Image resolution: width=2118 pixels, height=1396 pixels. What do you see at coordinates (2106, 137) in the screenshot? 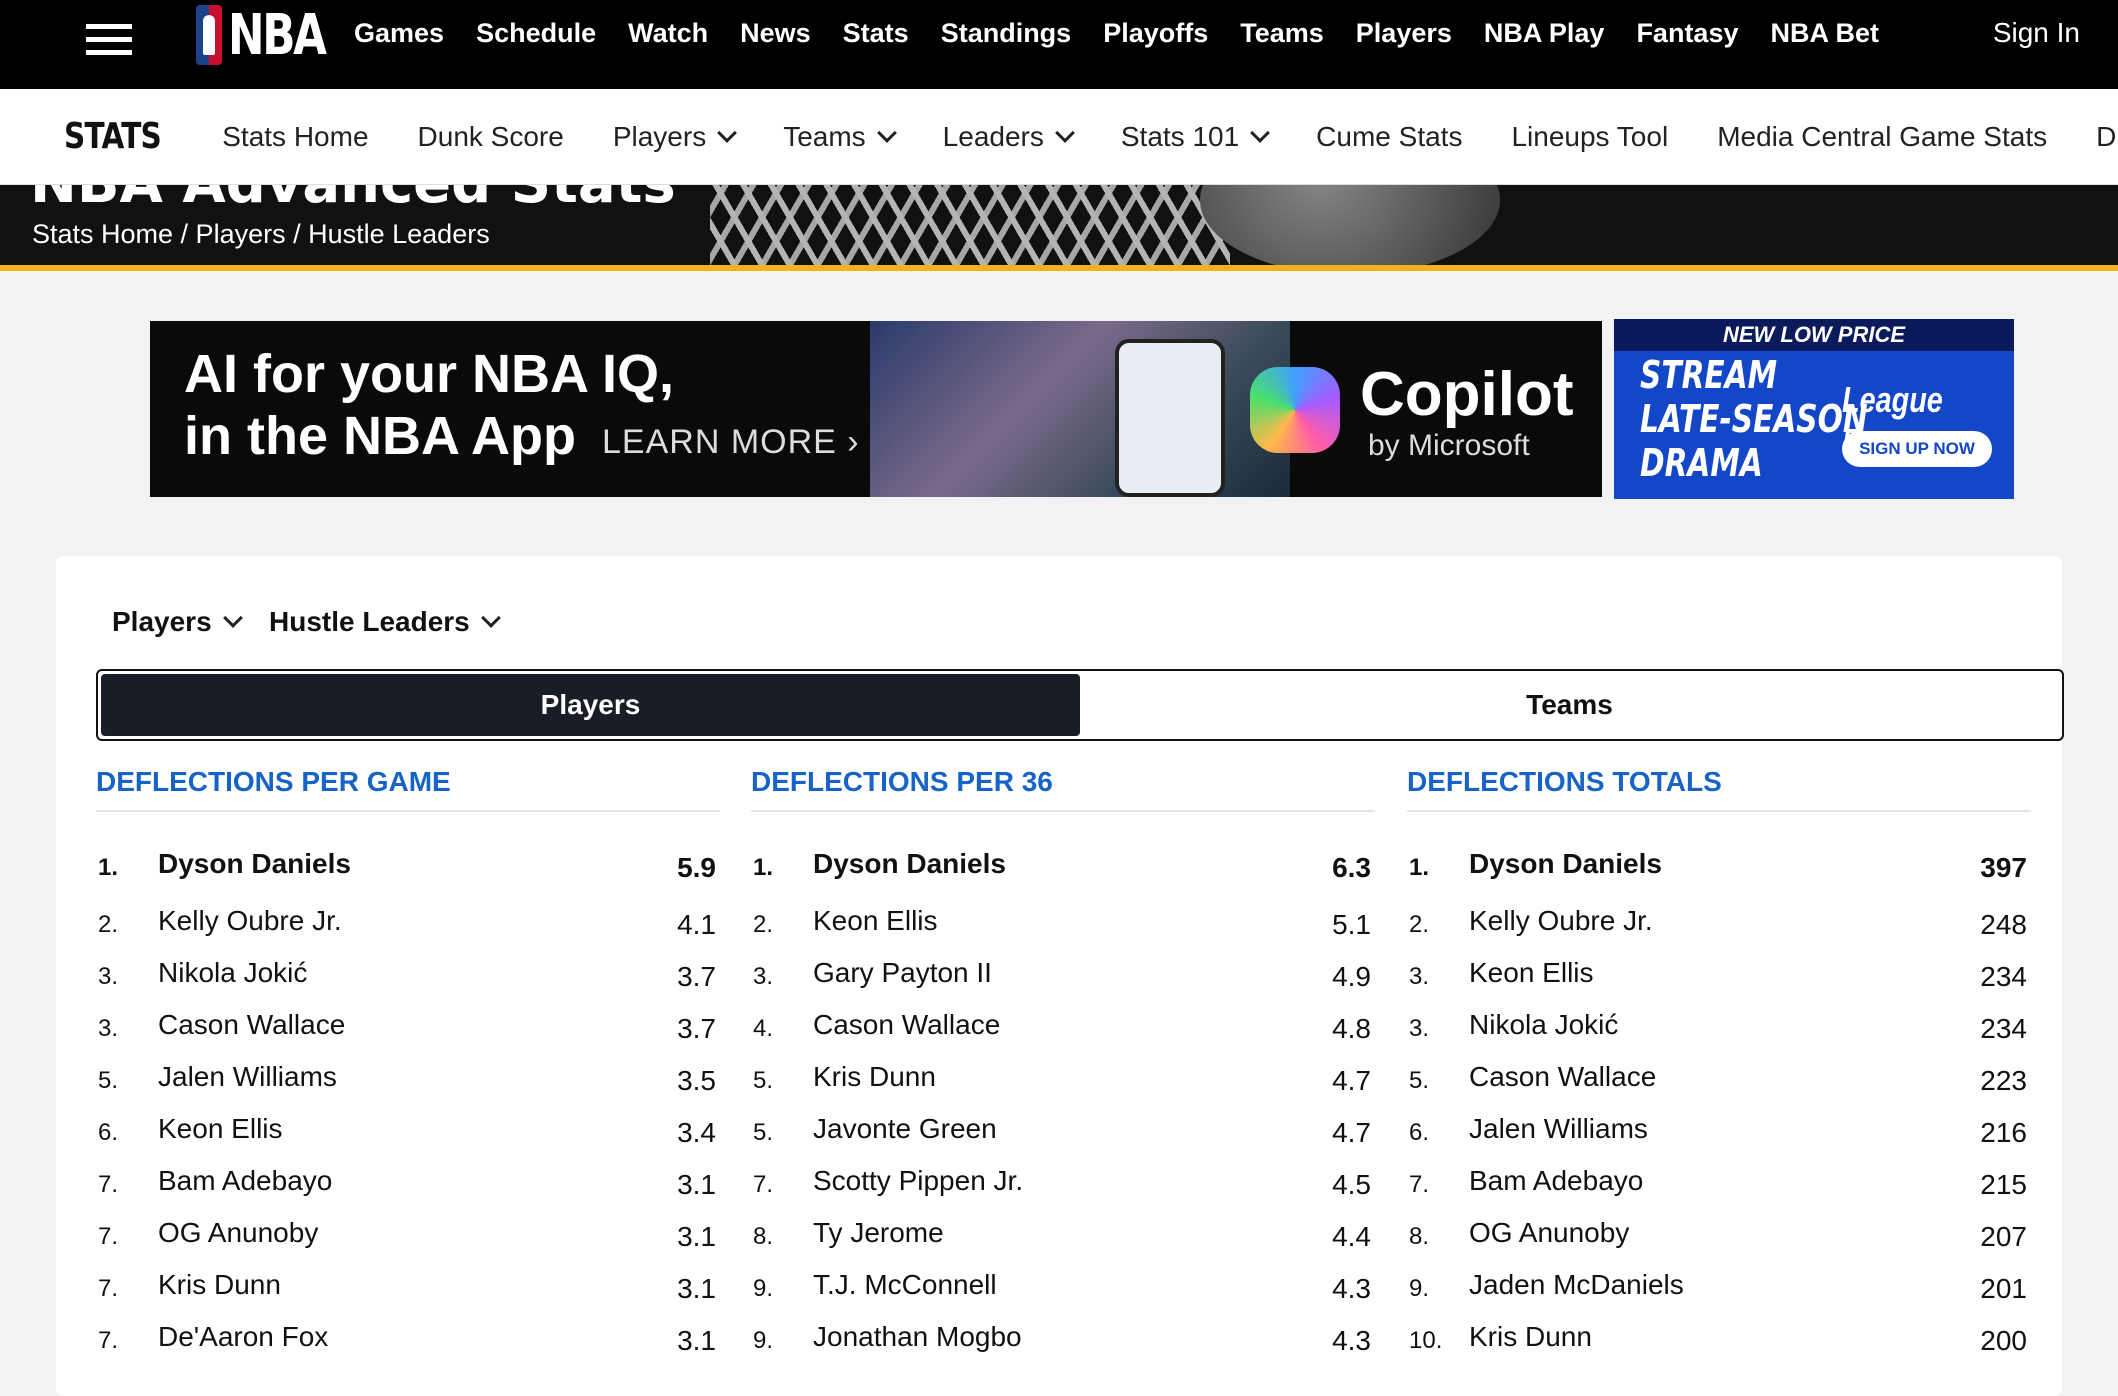
I see `subnav-more: D` at bounding box center [2106, 137].